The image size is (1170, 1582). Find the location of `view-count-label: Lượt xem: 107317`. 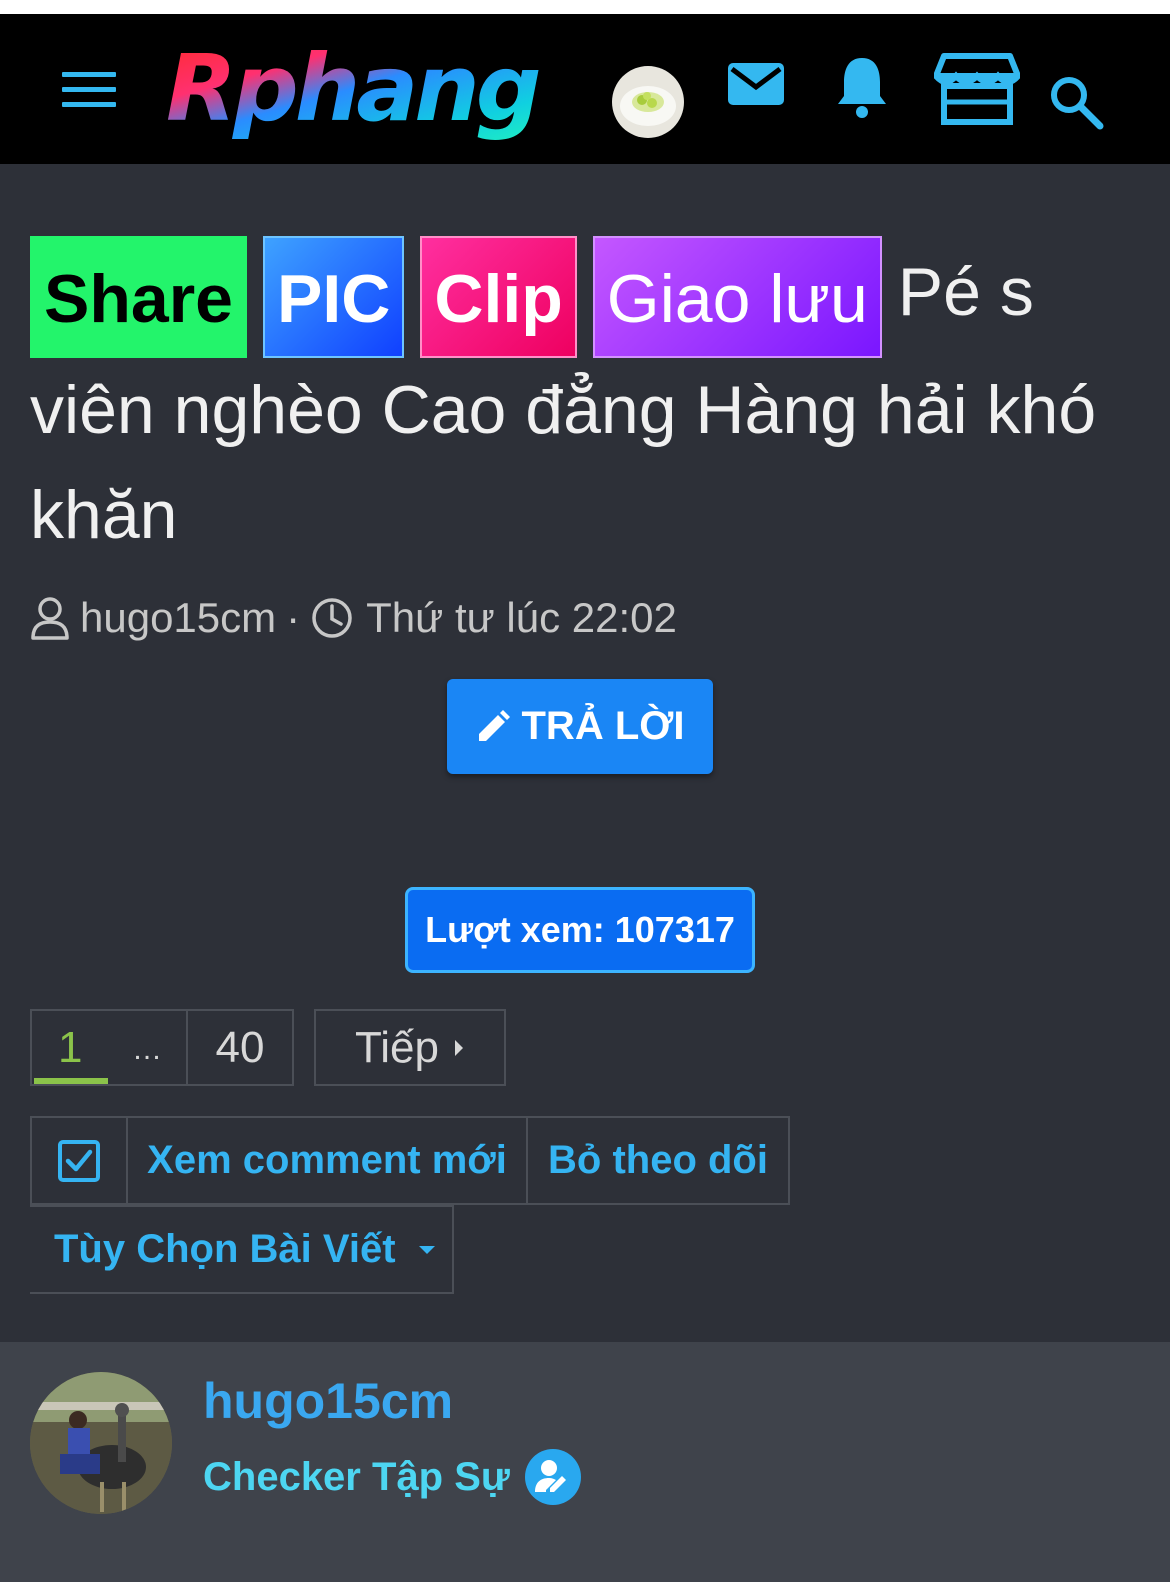

view-count-label: Lượt xem: 107317 is located at coordinates (580, 929).